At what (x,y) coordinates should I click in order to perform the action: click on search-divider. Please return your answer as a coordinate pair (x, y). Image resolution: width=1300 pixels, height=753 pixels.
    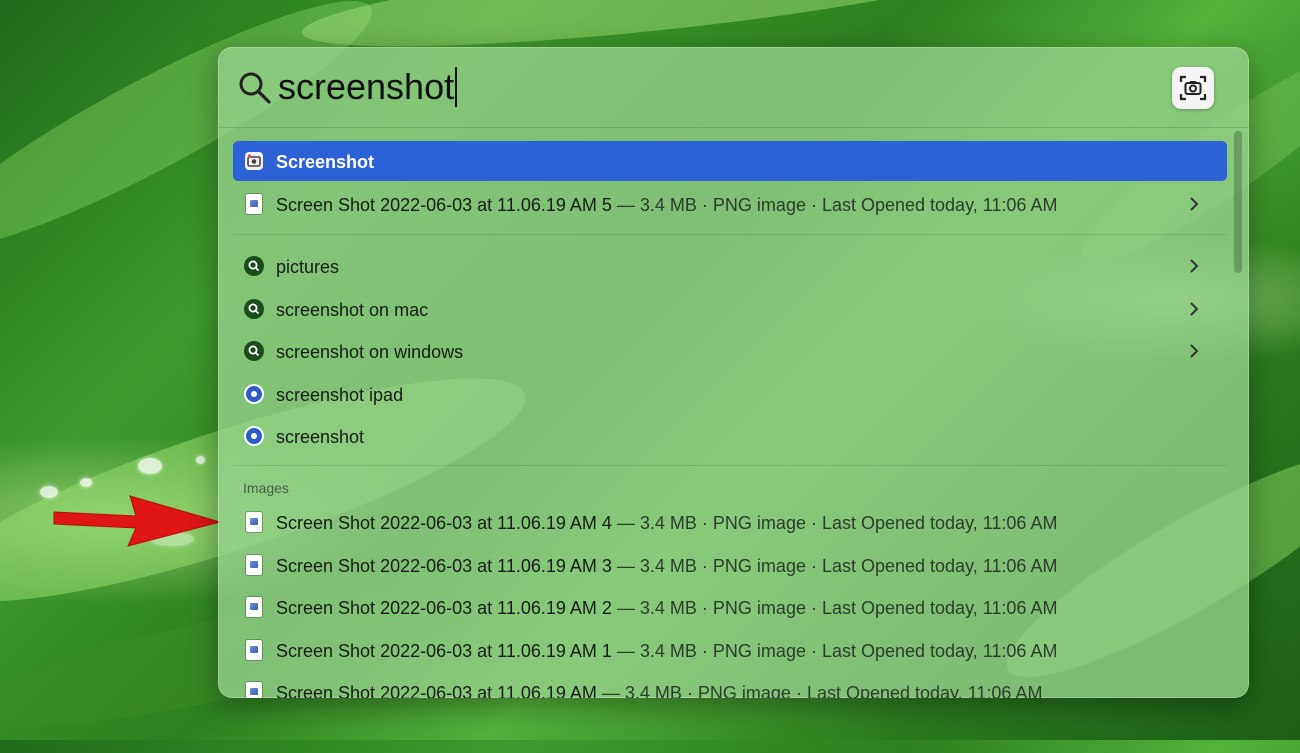
    Looking at the image, I should click on (733, 127).